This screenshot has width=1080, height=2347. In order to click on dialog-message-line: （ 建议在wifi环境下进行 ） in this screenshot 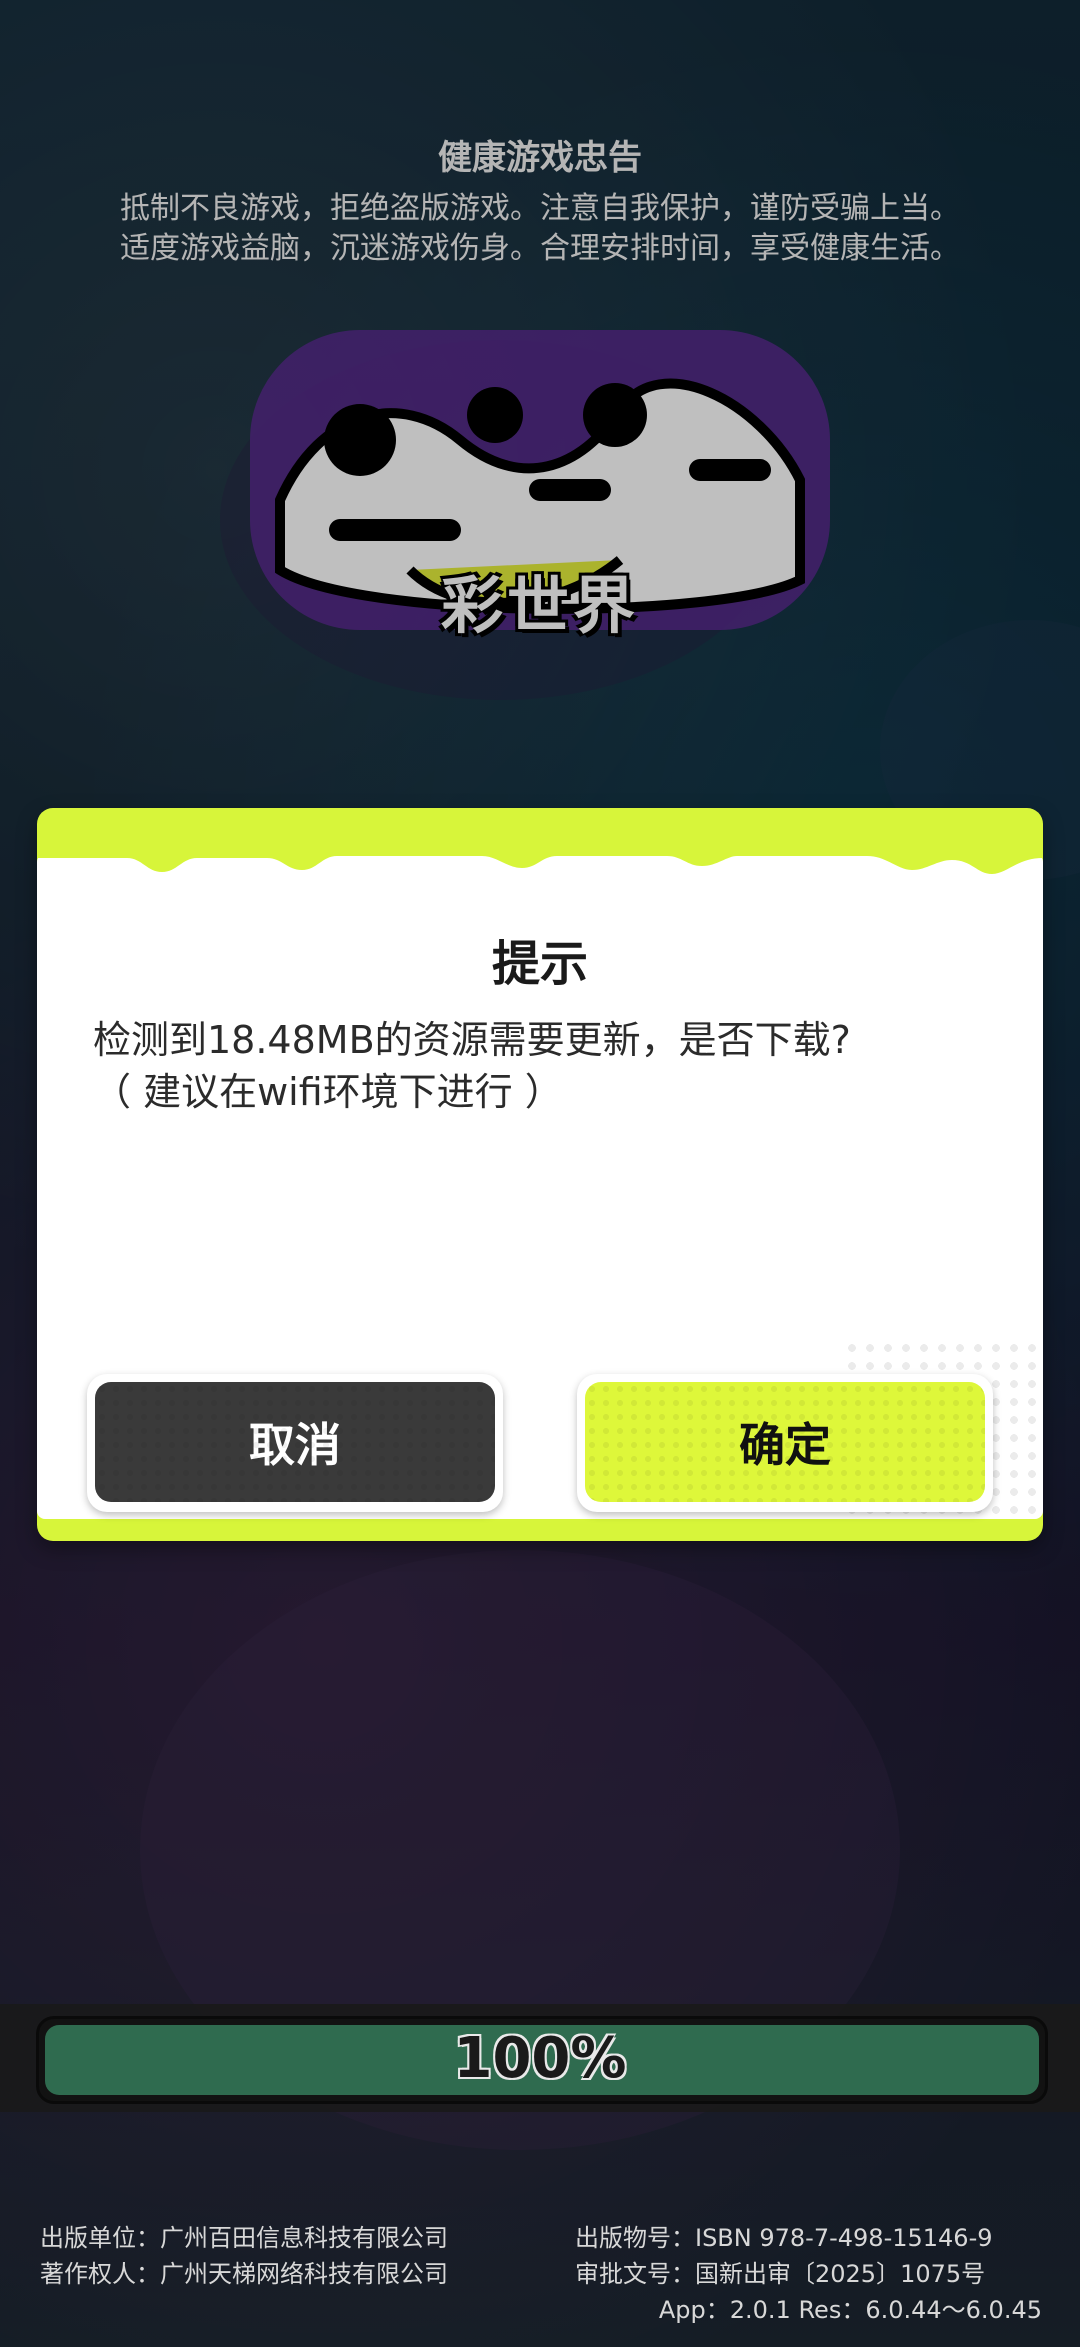, I will do `click(328, 1092)`.